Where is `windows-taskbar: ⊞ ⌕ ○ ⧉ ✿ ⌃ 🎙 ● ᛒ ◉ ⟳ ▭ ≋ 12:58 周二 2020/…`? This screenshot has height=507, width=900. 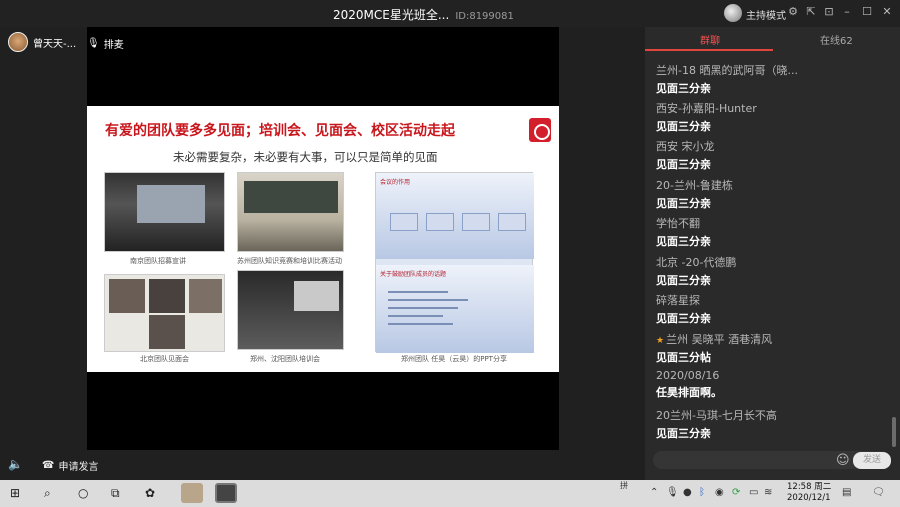
windows-taskbar: ⊞ ⌕ ○ ⧉ ✿ ⌃ 🎙 ● ᛒ ◉ ⟳ ▭ ≋ 12:58 周二 2020/… is located at coordinates (450, 493).